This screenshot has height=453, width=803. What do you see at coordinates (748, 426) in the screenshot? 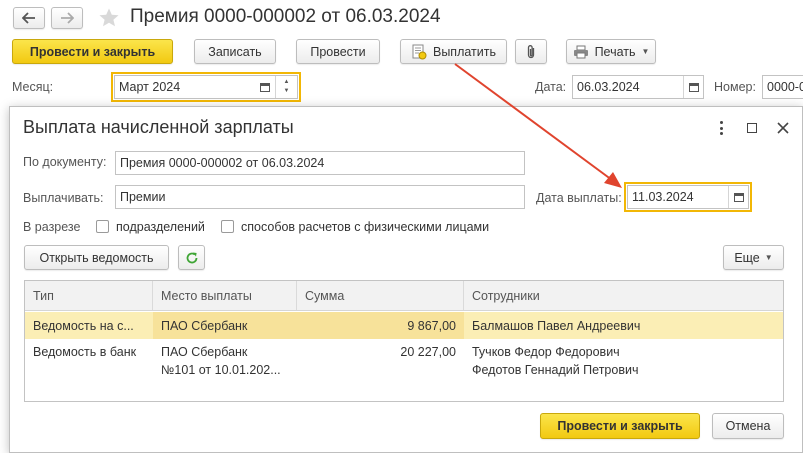
I see `cancel-button: Отмена` at bounding box center [748, 426].